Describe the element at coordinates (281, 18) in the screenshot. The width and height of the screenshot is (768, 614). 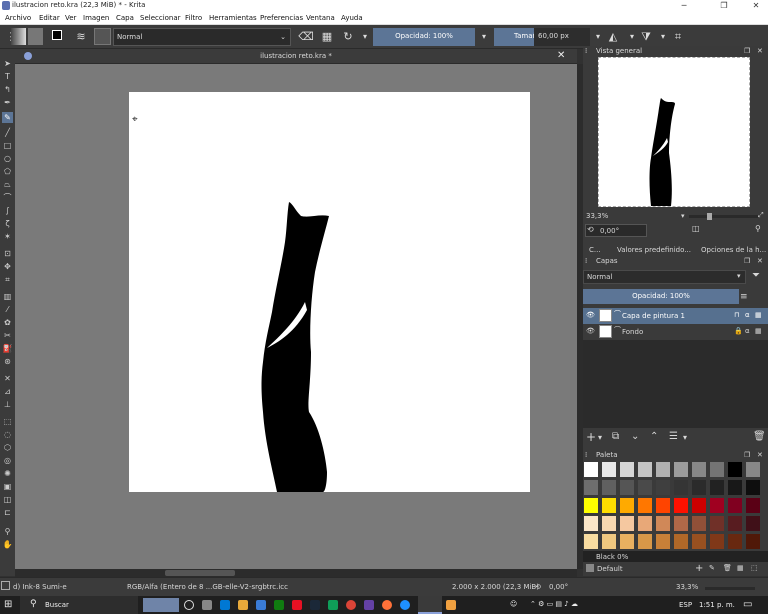
I see `menu-preferencias: Preferencias` at that location.